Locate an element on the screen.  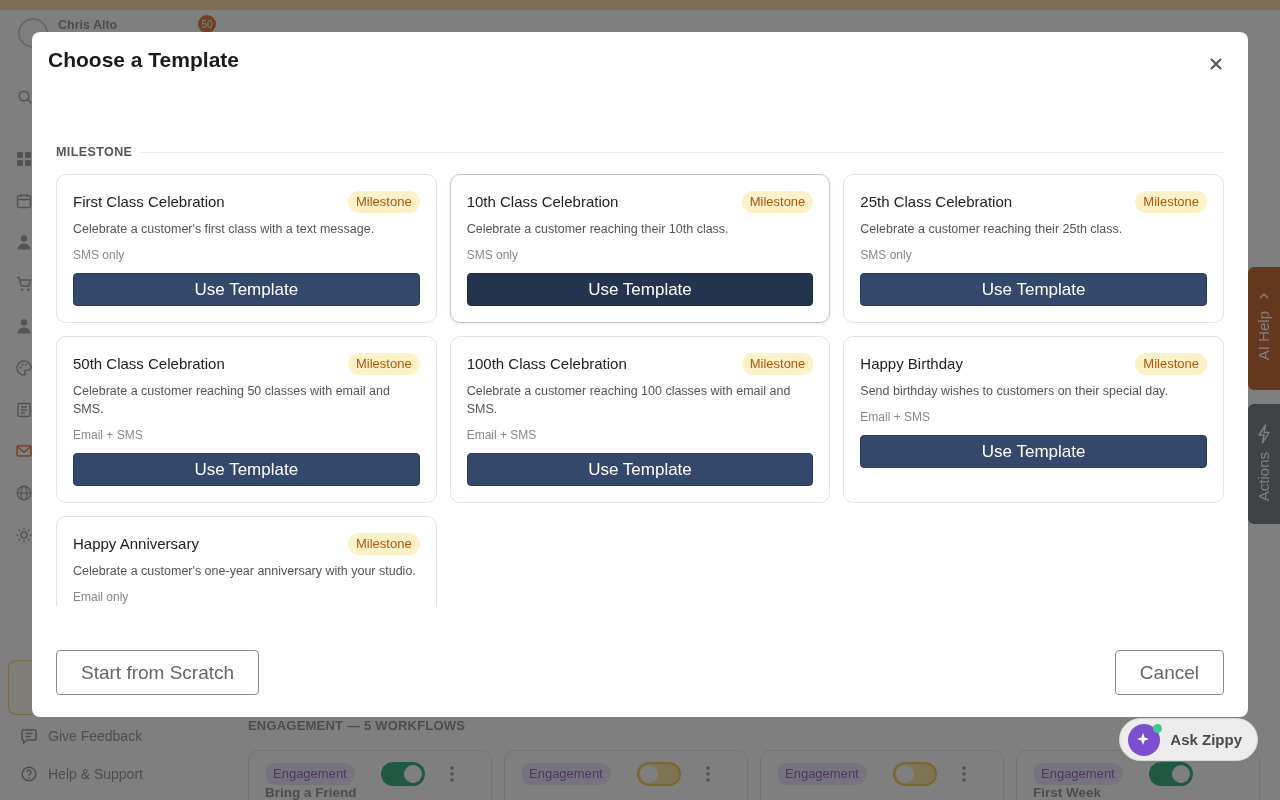
template-card: 10th Class Celebration Milestone Celebrate a customer reaching their 10th class. SMS only Use Template is located at coordinates (640, 248).